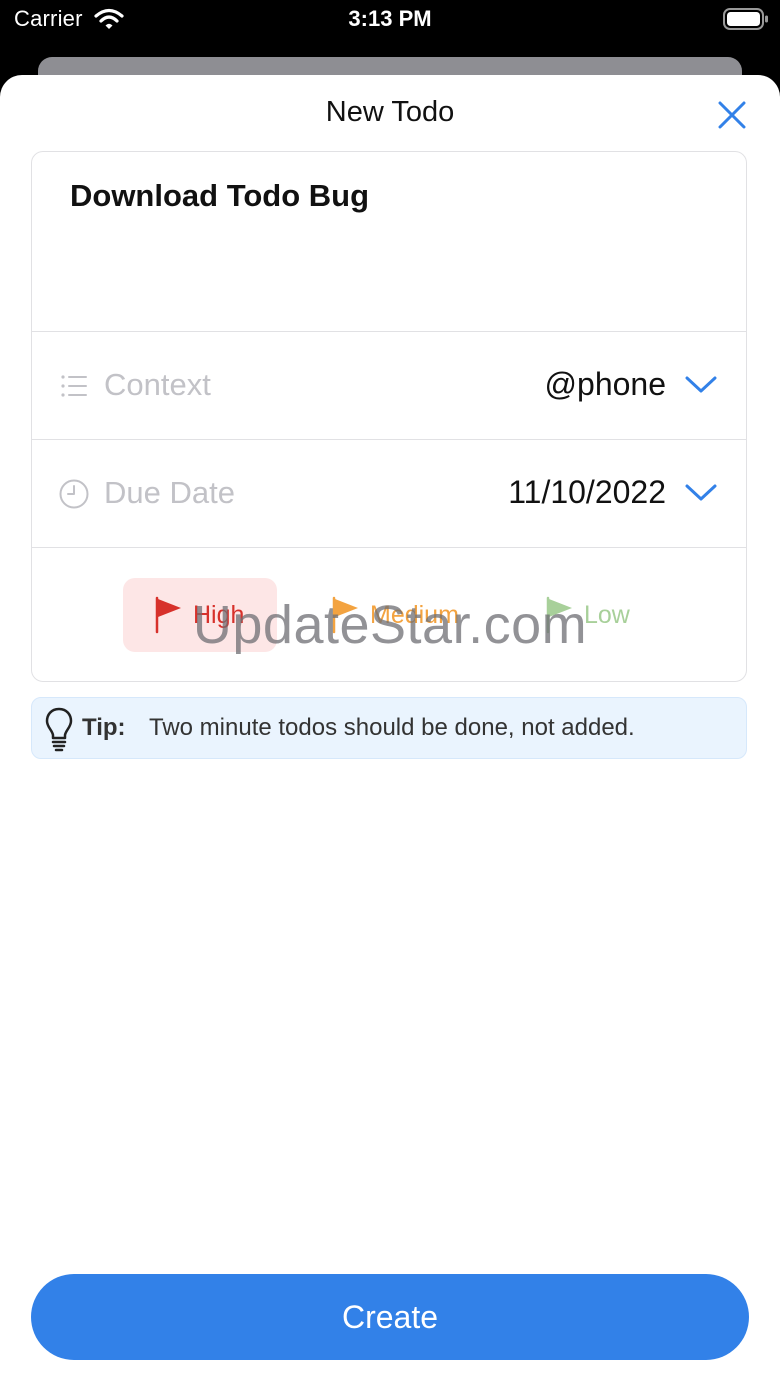 The height and width of the screenshot is (1387, 780). What do you see at coordinates (390, 112) in the screenshot?
I see `sheet-title: New Todo` at bounding box center [390, 112].